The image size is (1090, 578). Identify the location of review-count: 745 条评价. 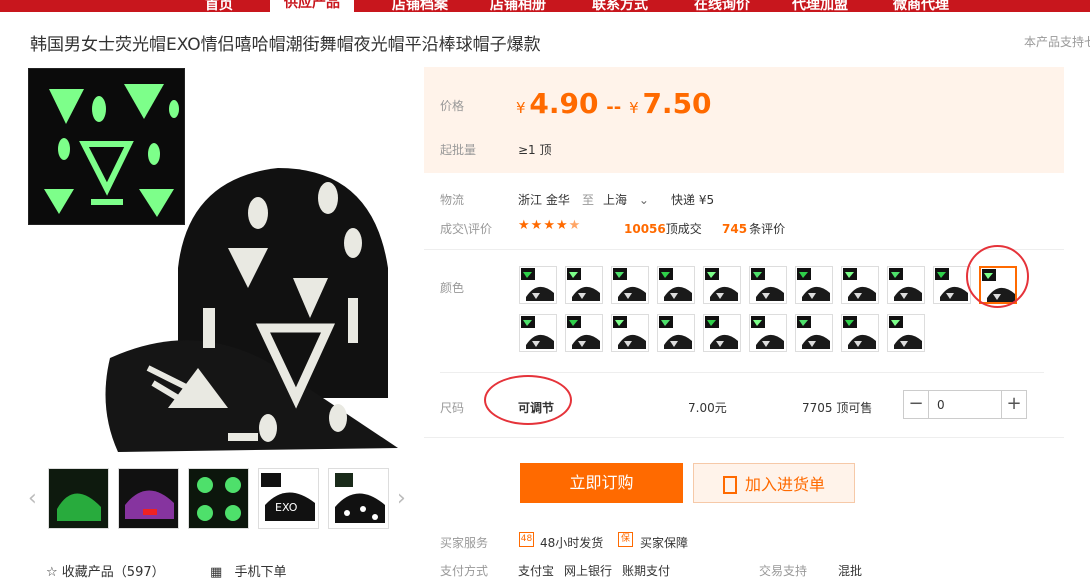
(753, 228).